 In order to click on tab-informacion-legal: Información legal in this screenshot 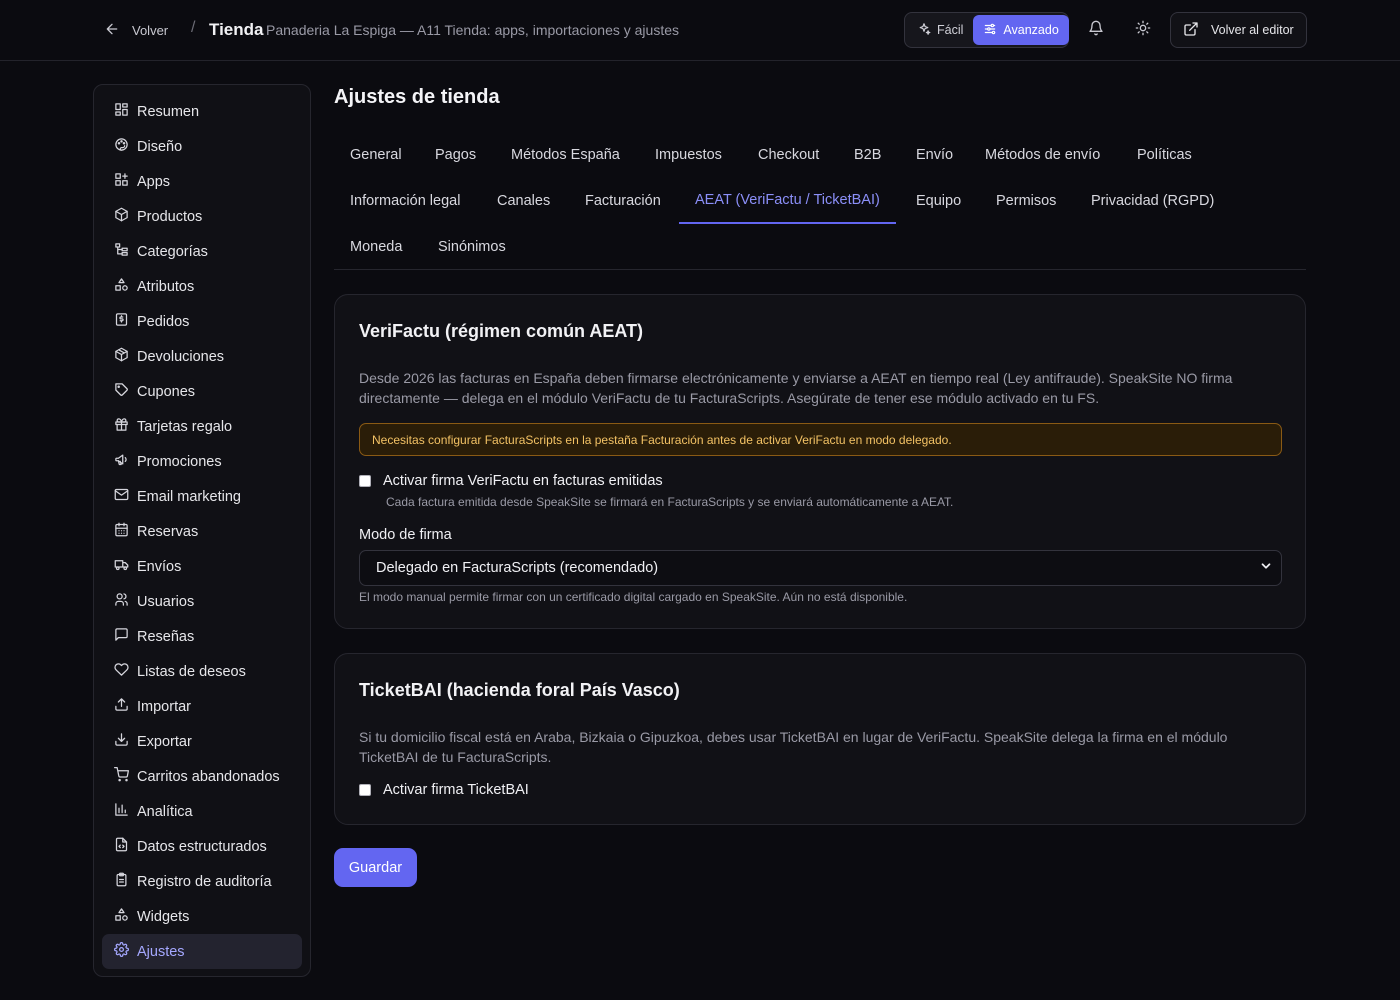, I will do `click(405, 201)`.